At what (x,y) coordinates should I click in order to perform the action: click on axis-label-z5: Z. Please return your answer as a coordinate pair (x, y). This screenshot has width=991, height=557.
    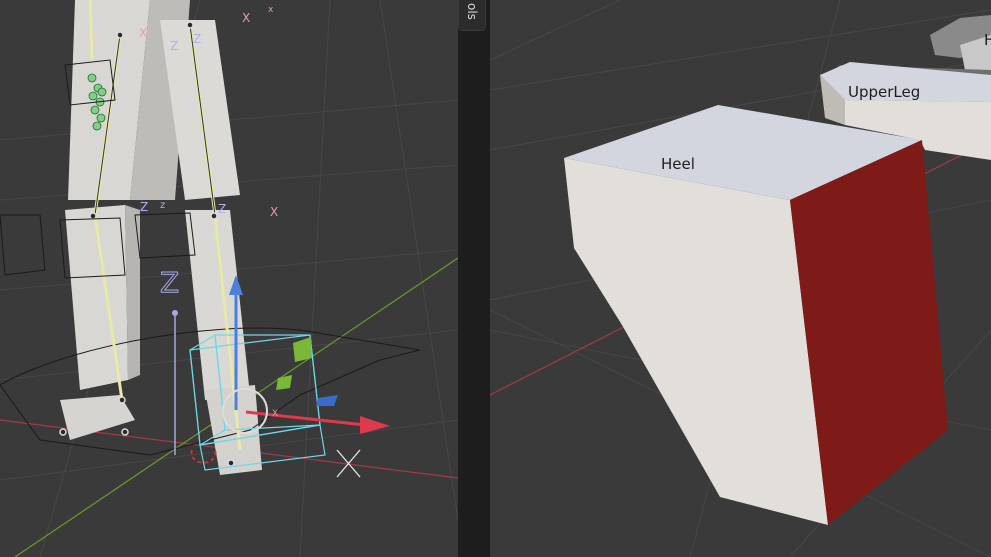
    Looking at the image, I should click on (222, 209).